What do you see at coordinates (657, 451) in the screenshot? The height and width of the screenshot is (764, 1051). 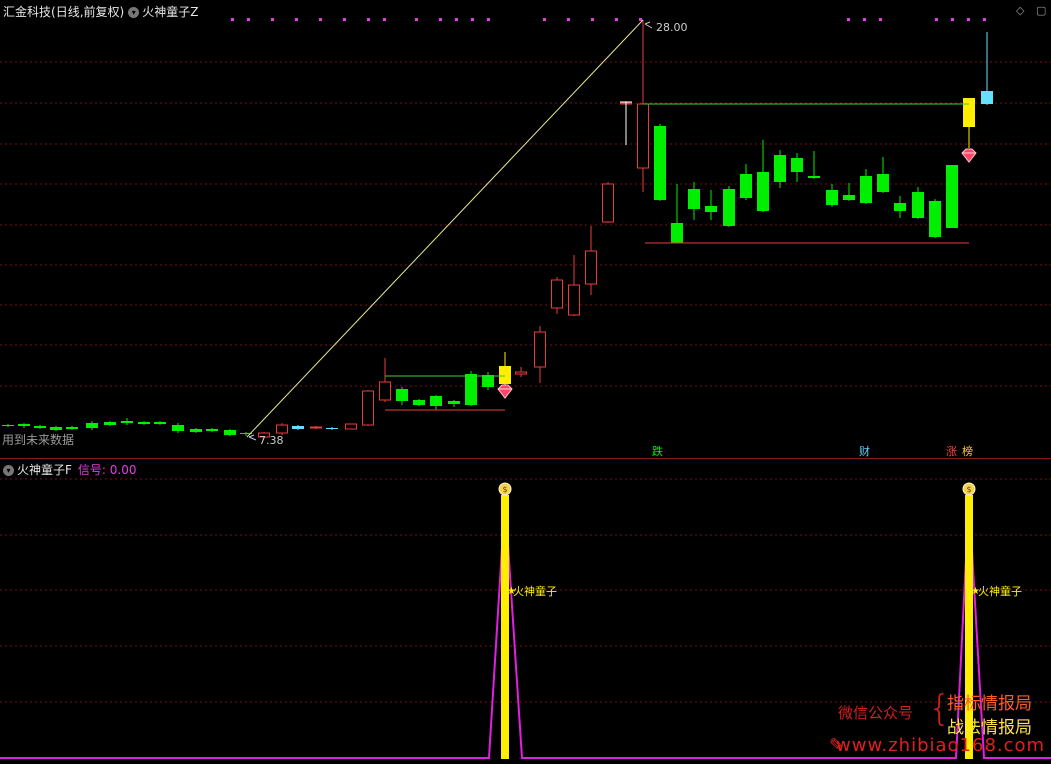 I see `event-tag-drop: 跌` at bounding box center [657, 451].